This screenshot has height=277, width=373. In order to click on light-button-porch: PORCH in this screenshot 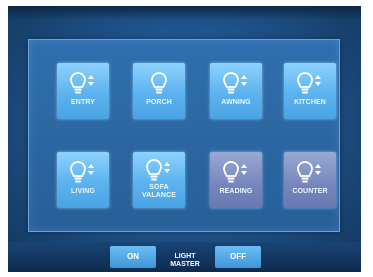, I will do `click(159, 91)`.